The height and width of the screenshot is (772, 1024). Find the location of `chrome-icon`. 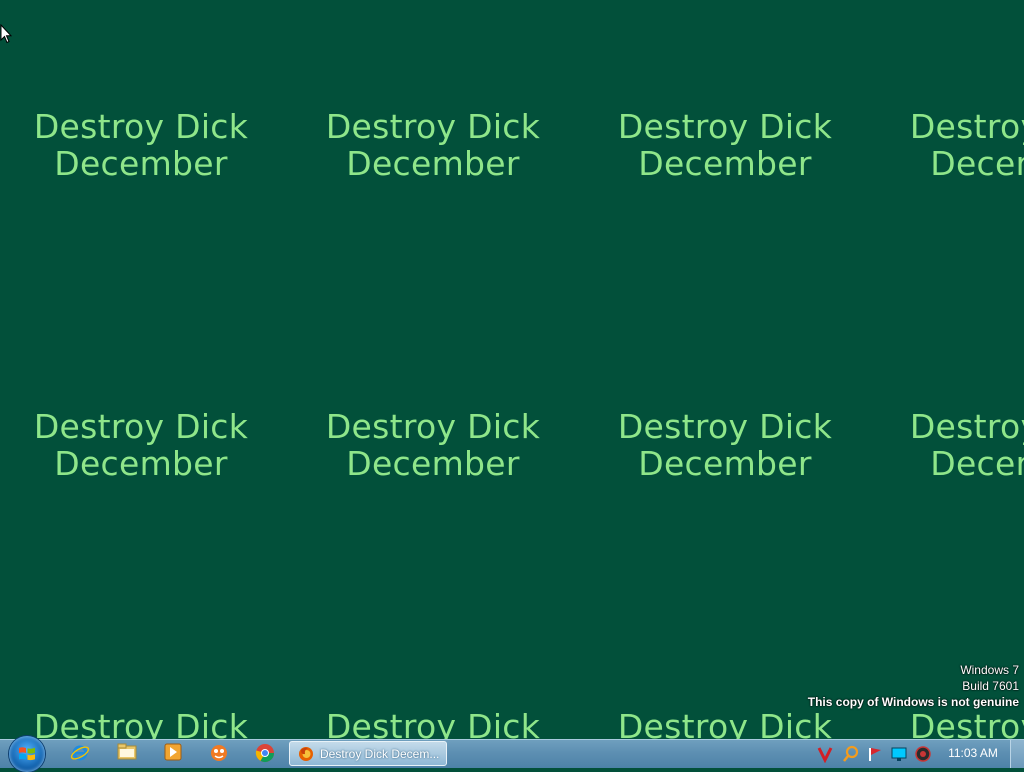

chrome-icon is located at coordinates (265, 754).